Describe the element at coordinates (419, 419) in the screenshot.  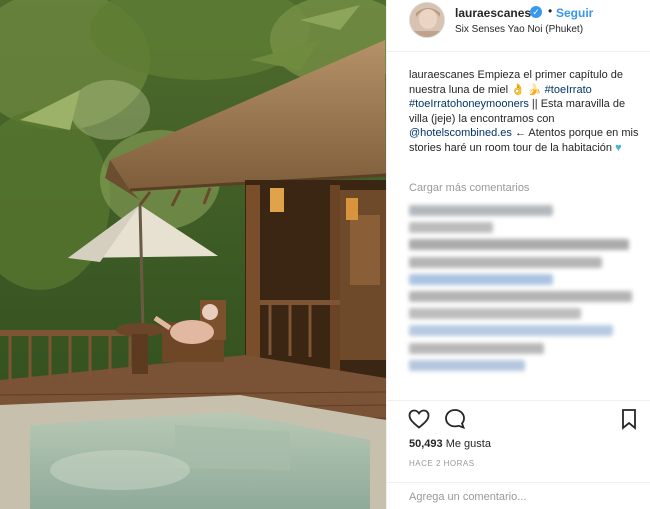
I see `heart-outline-icon` at that location.